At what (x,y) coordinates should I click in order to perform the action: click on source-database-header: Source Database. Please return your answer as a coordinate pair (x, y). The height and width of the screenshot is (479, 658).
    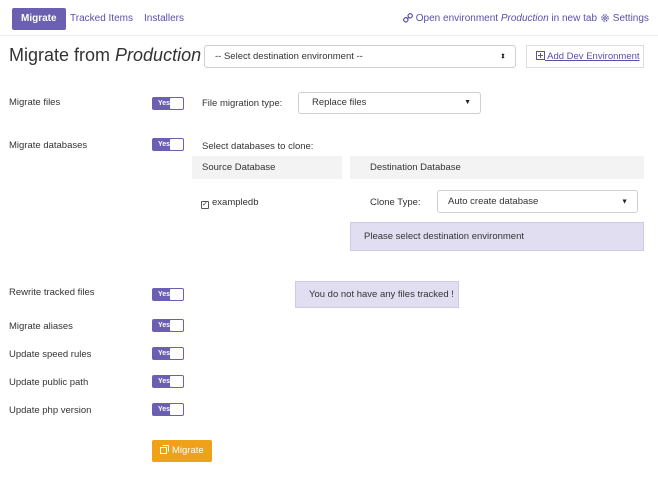
    Looking at the image, I should click on (267, 167).